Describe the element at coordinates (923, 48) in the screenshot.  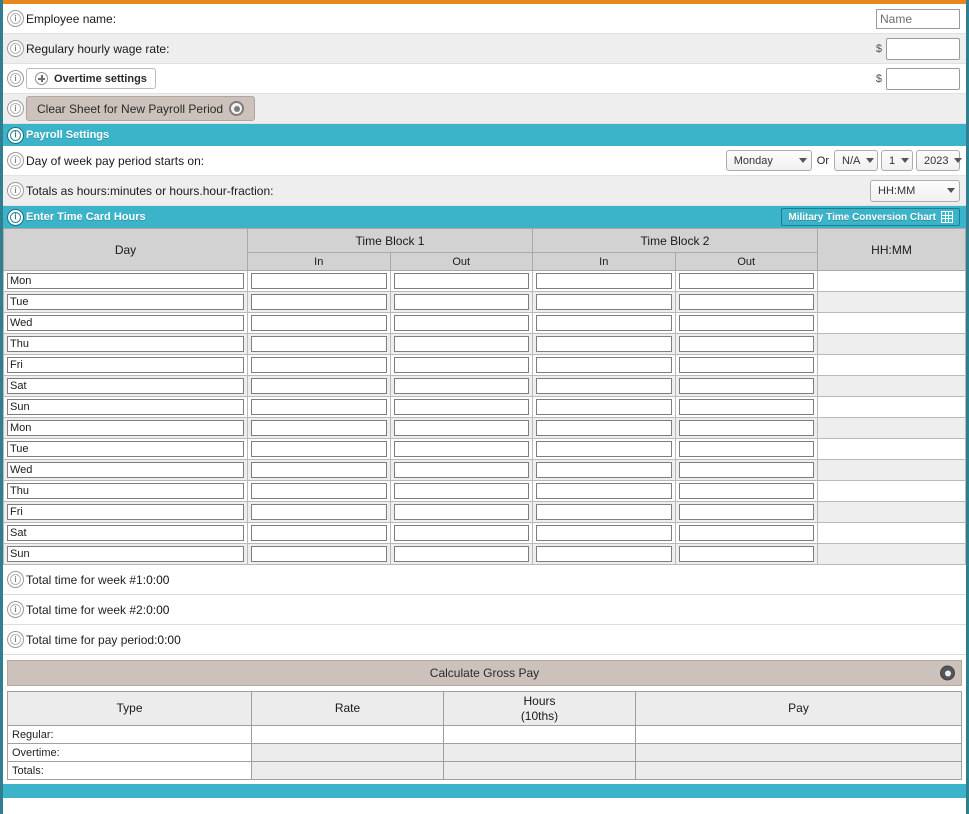
I see `wage-rate-input` at that location.